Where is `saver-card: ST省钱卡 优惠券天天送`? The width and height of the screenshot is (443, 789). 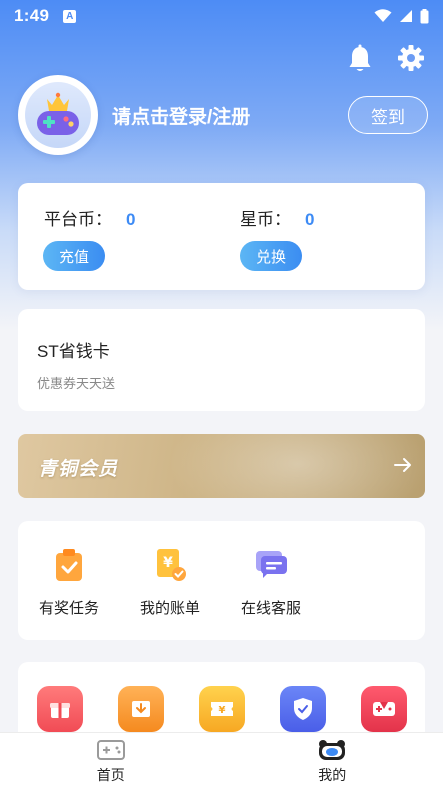
saver-card: ST省钱卡 优惠券天天送 is located at coordinates (221, 360).